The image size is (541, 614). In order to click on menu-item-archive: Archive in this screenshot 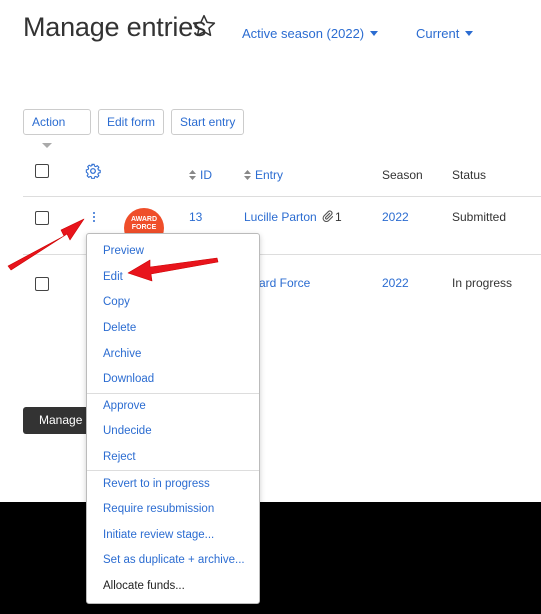, I will do `click(122, 354)`.